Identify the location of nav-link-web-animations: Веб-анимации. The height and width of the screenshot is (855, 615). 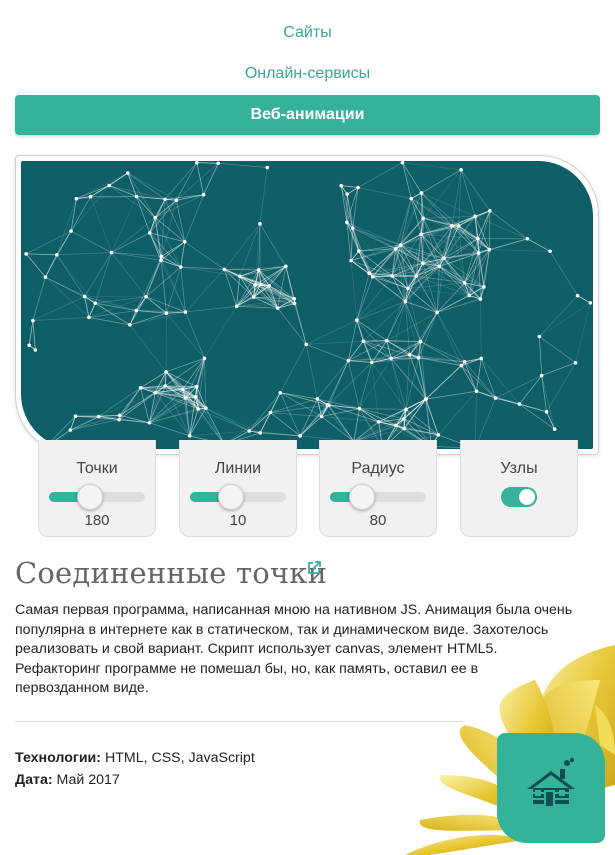
(307, 115).